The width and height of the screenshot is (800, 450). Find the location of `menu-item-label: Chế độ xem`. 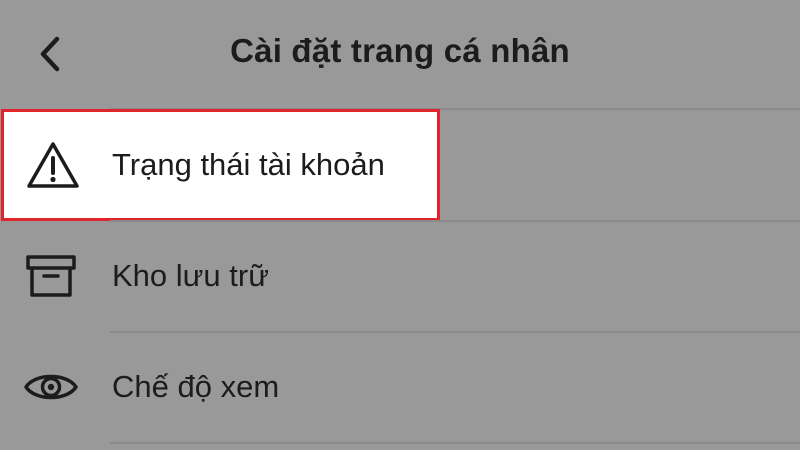

menu-item-label: Chế độ xem is located at coordinates (196, 386).